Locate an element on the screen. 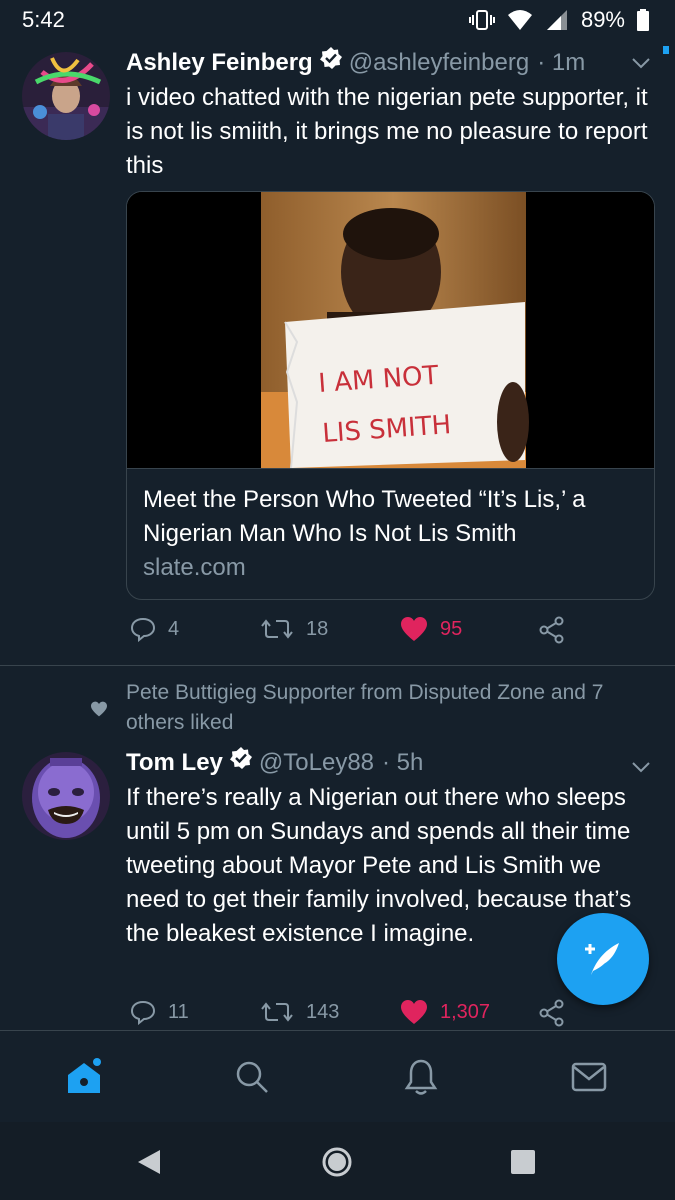  home-system-button is located at coordinates (337, 1162).